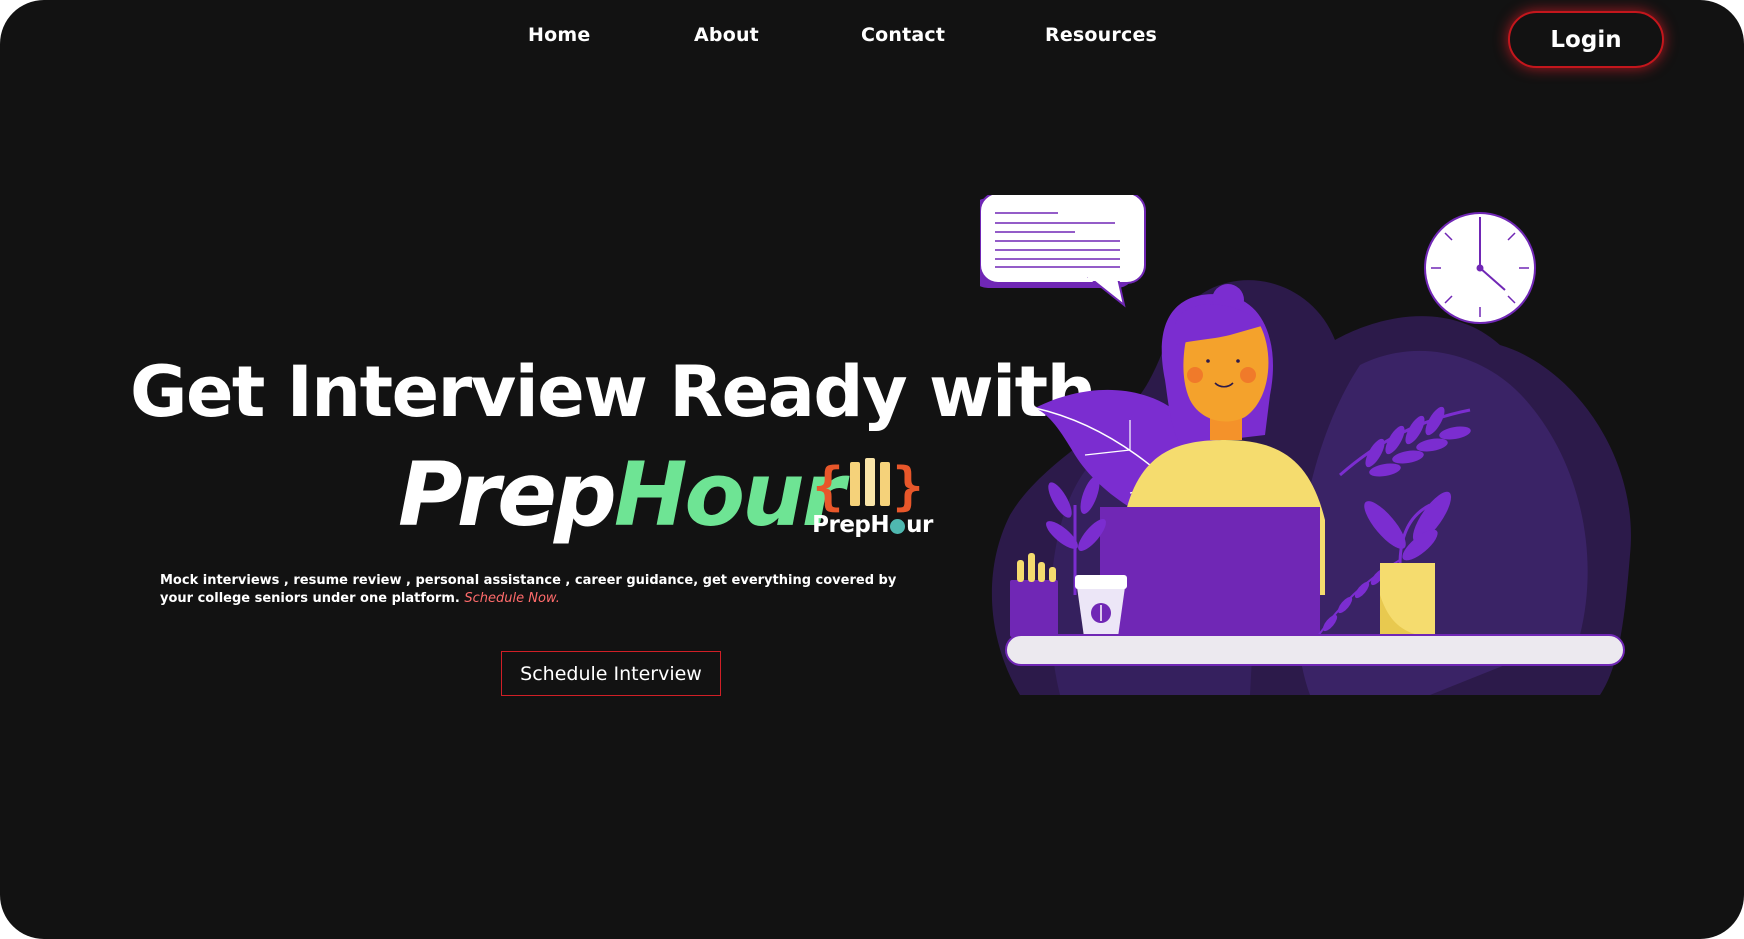  I want to click on nav-about-link: About, so click(726, 35).